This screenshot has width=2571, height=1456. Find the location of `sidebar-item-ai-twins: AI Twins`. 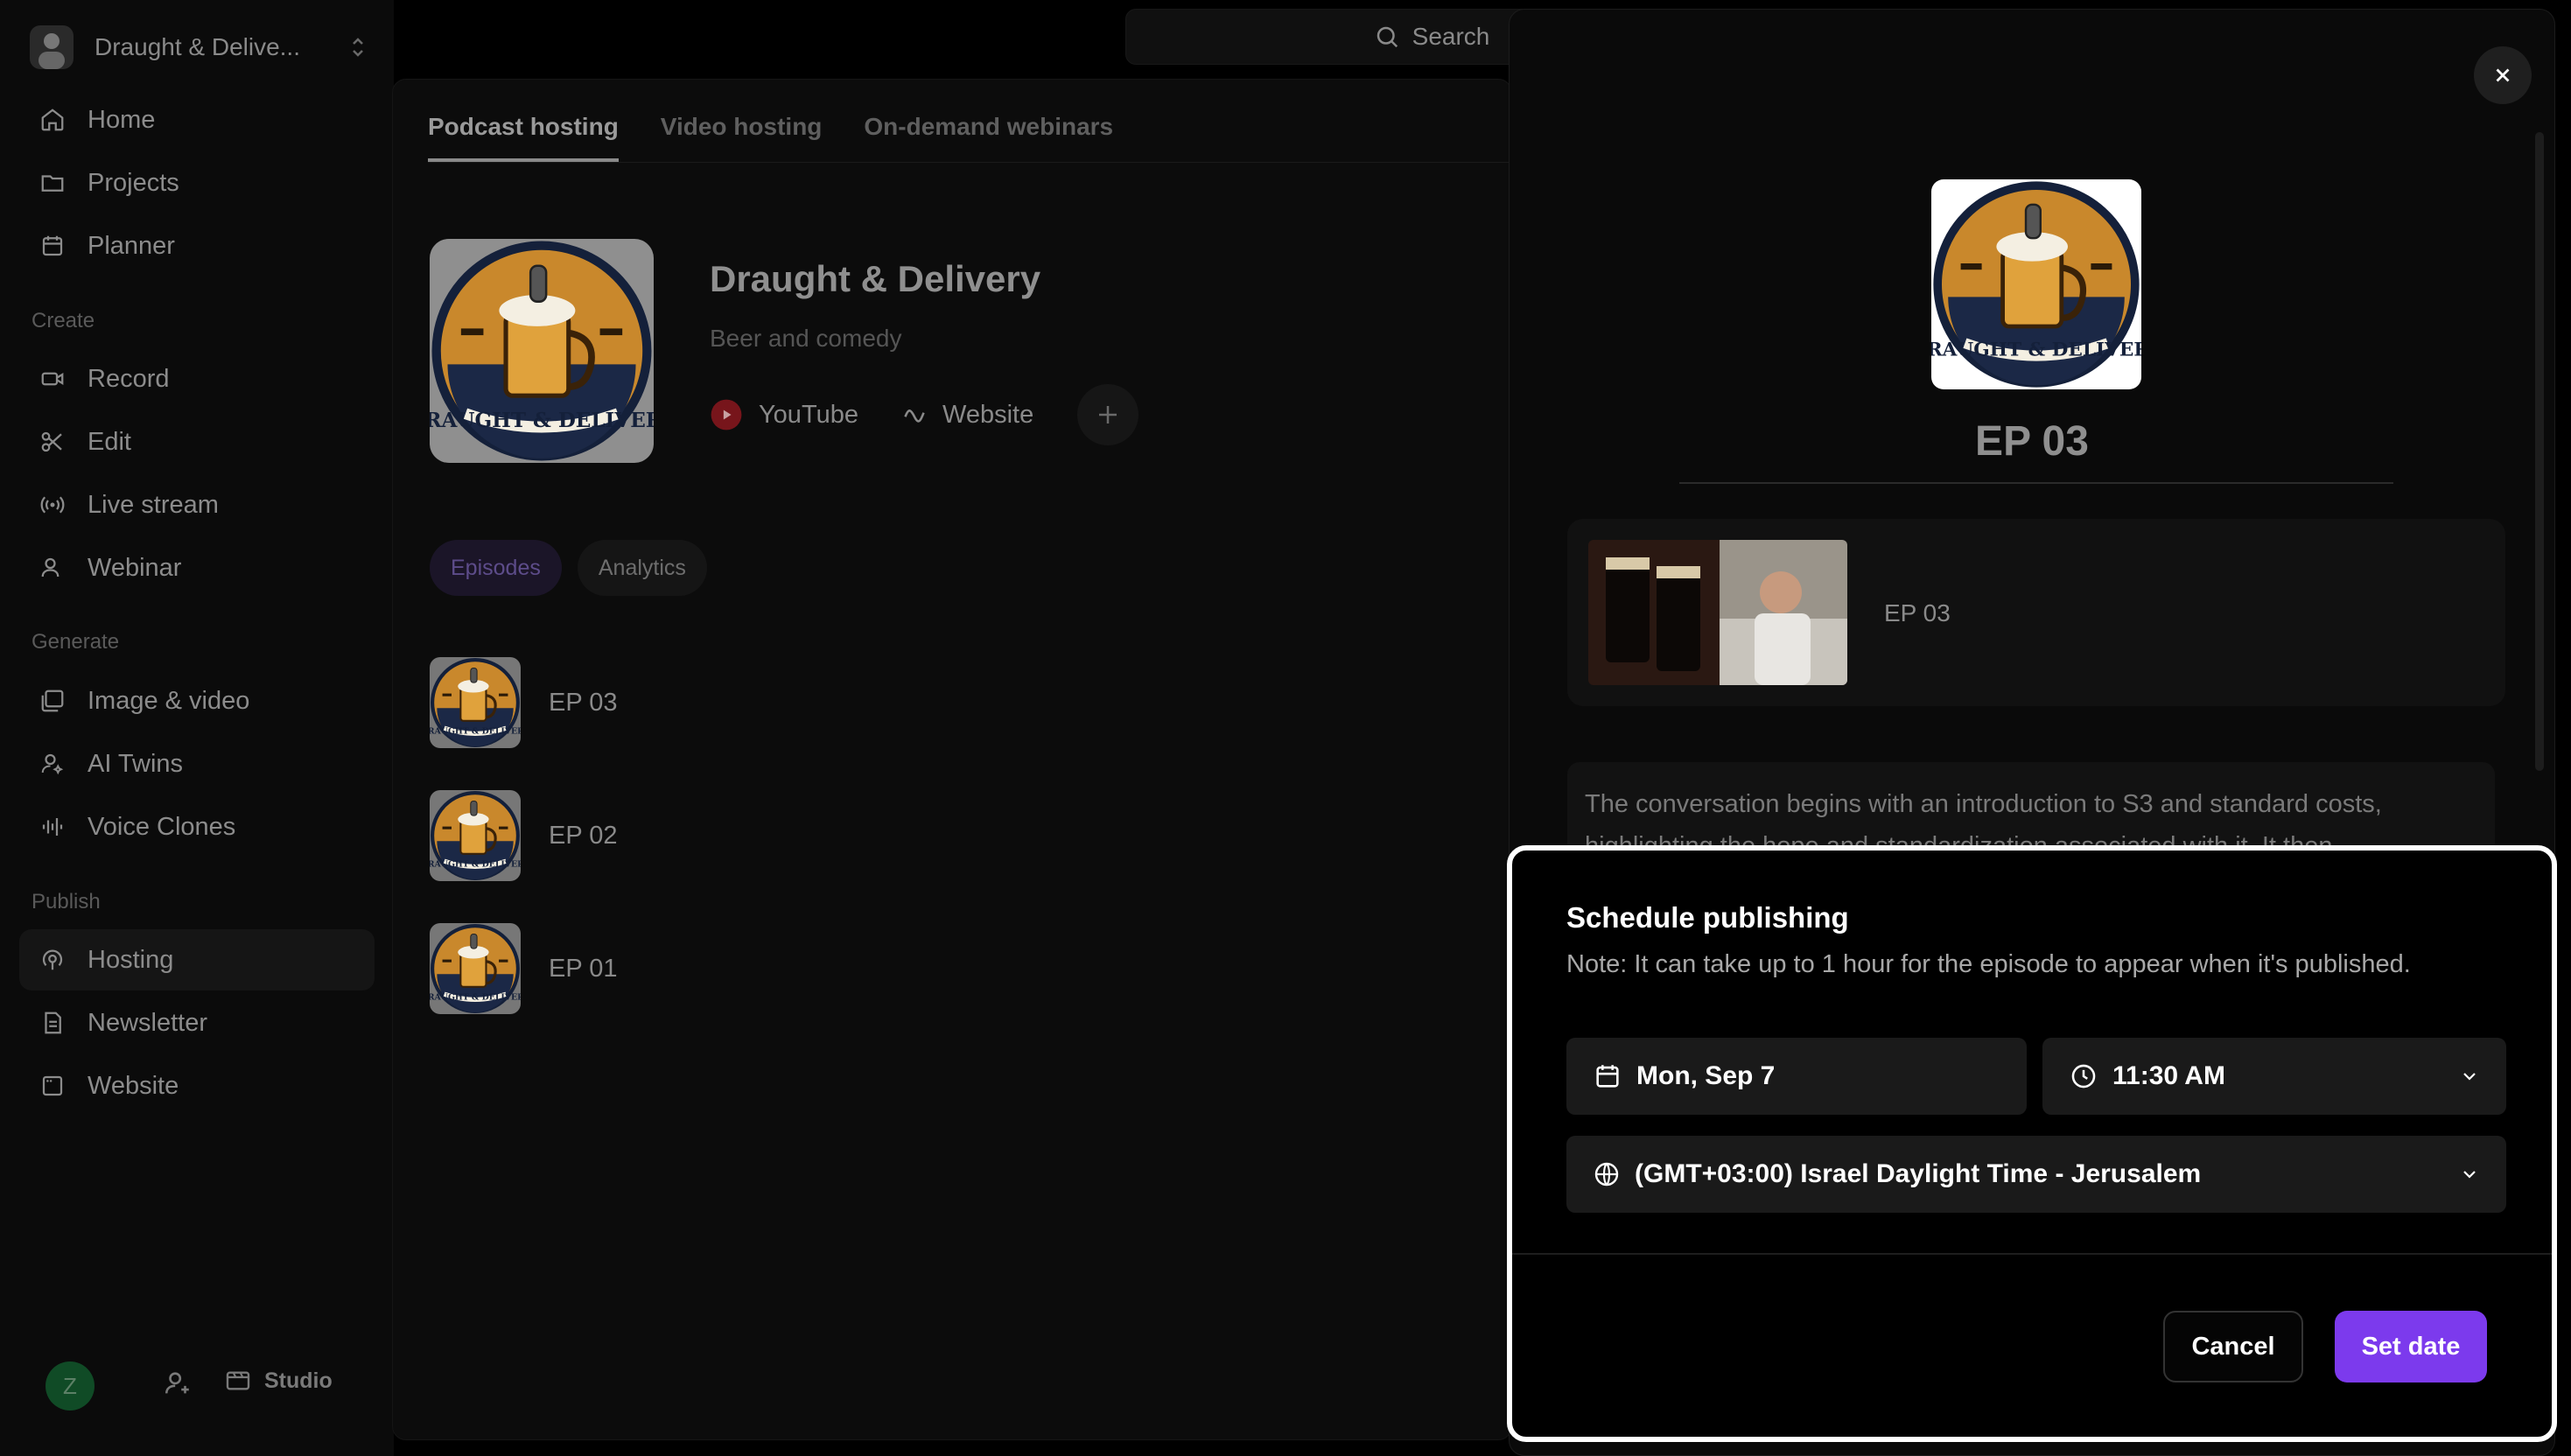

sidebar-item-ai-twins: AI Twins is located at coordinates (197, 763).